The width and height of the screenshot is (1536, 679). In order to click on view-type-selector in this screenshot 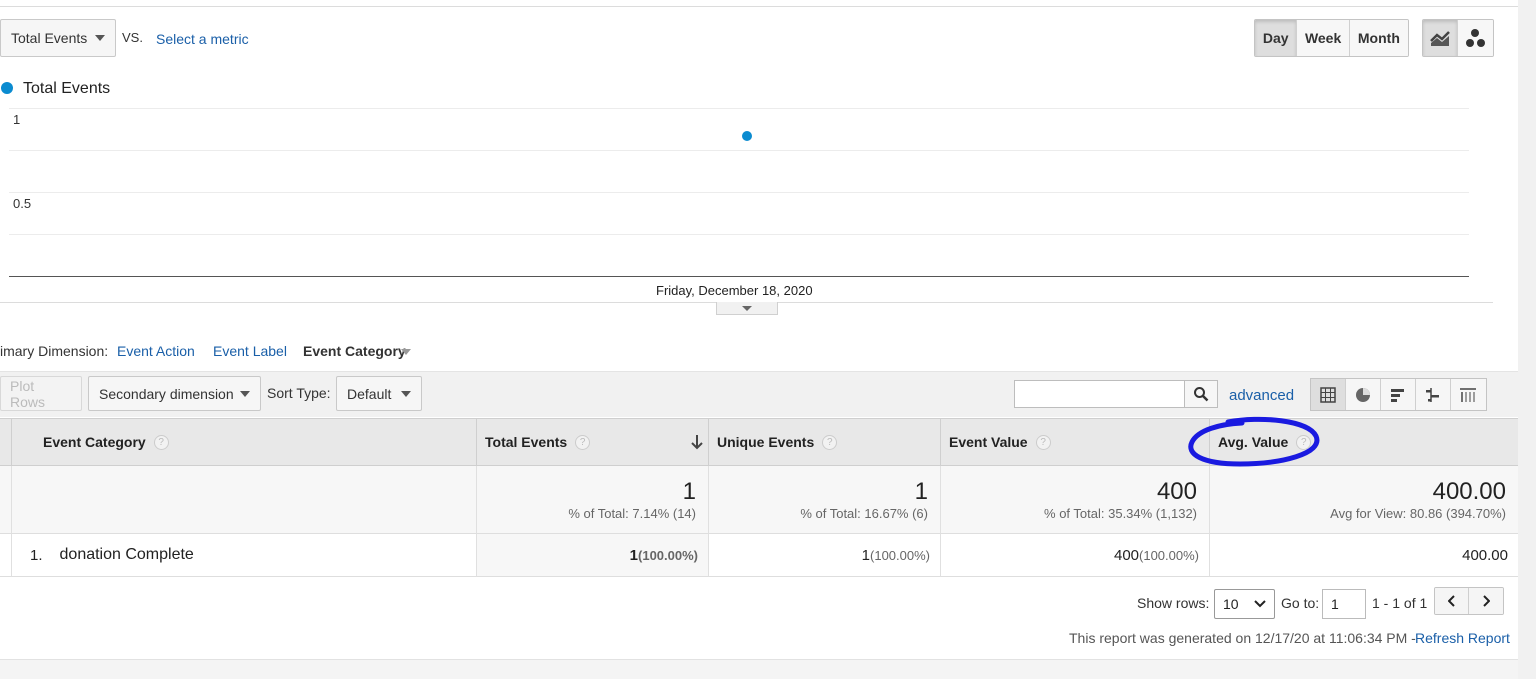, I will do `click(1398, 394)`.